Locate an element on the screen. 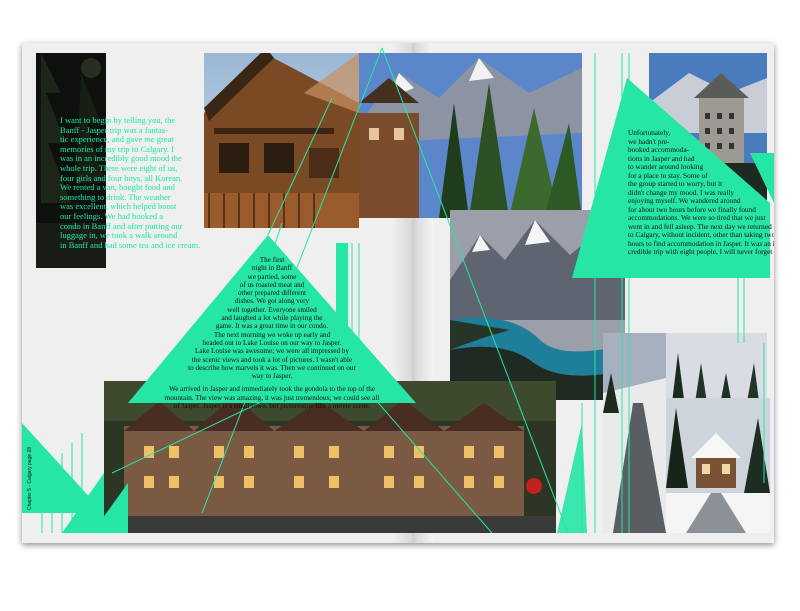 Image resolution: width=800 pixels, height=611 pixels. mountain-lake-photo is located at coordinates (537, 305).